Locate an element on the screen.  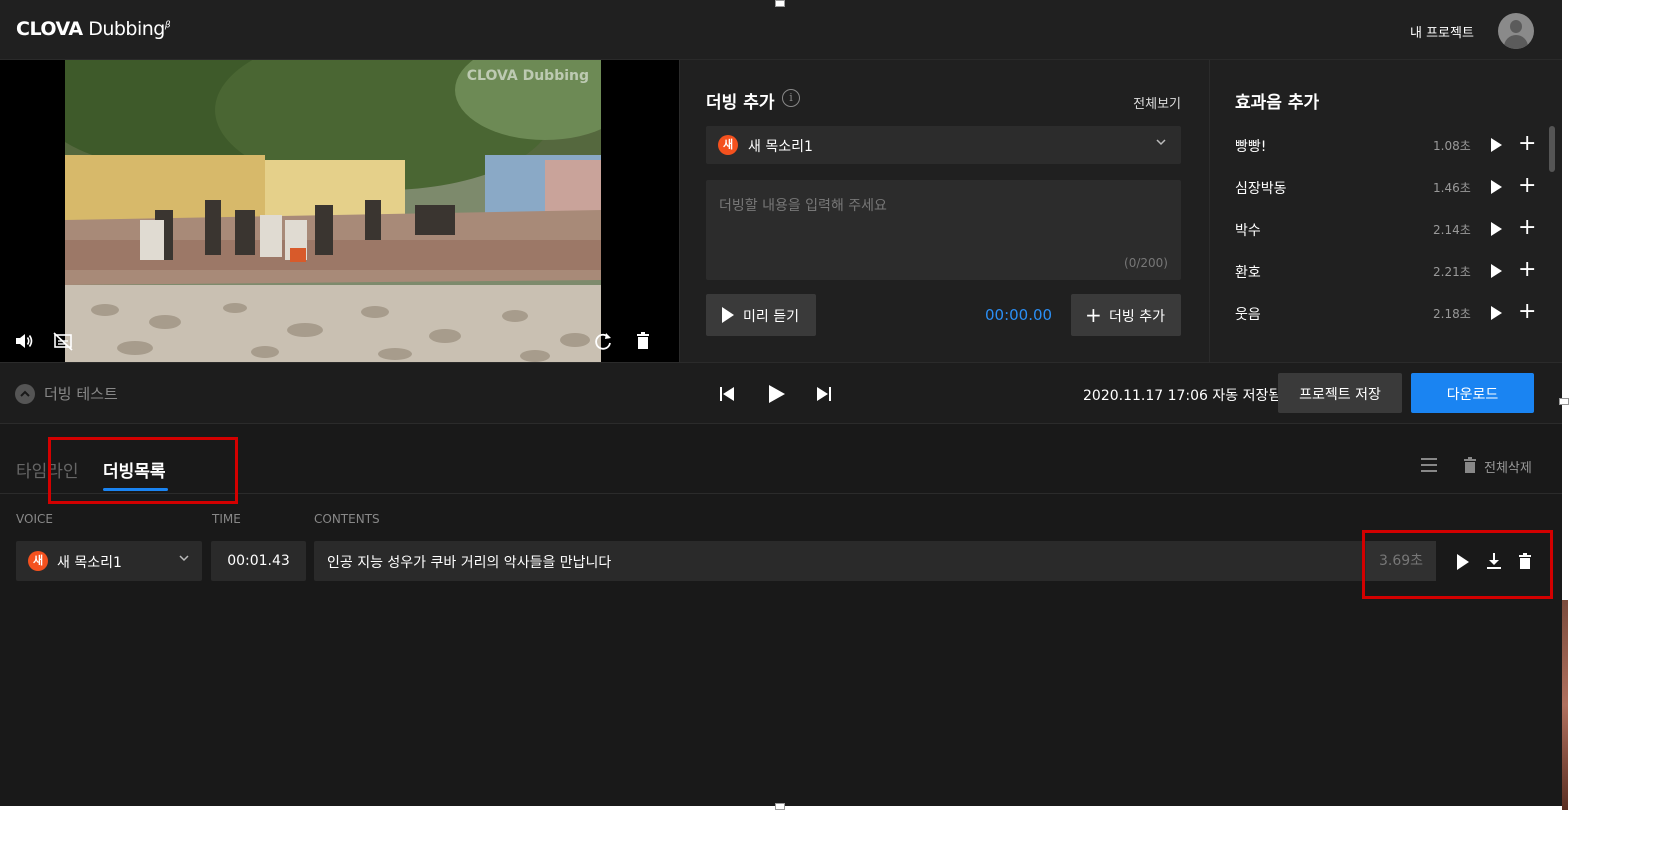
highlight-box-tab is located at coordinates (143, 470).